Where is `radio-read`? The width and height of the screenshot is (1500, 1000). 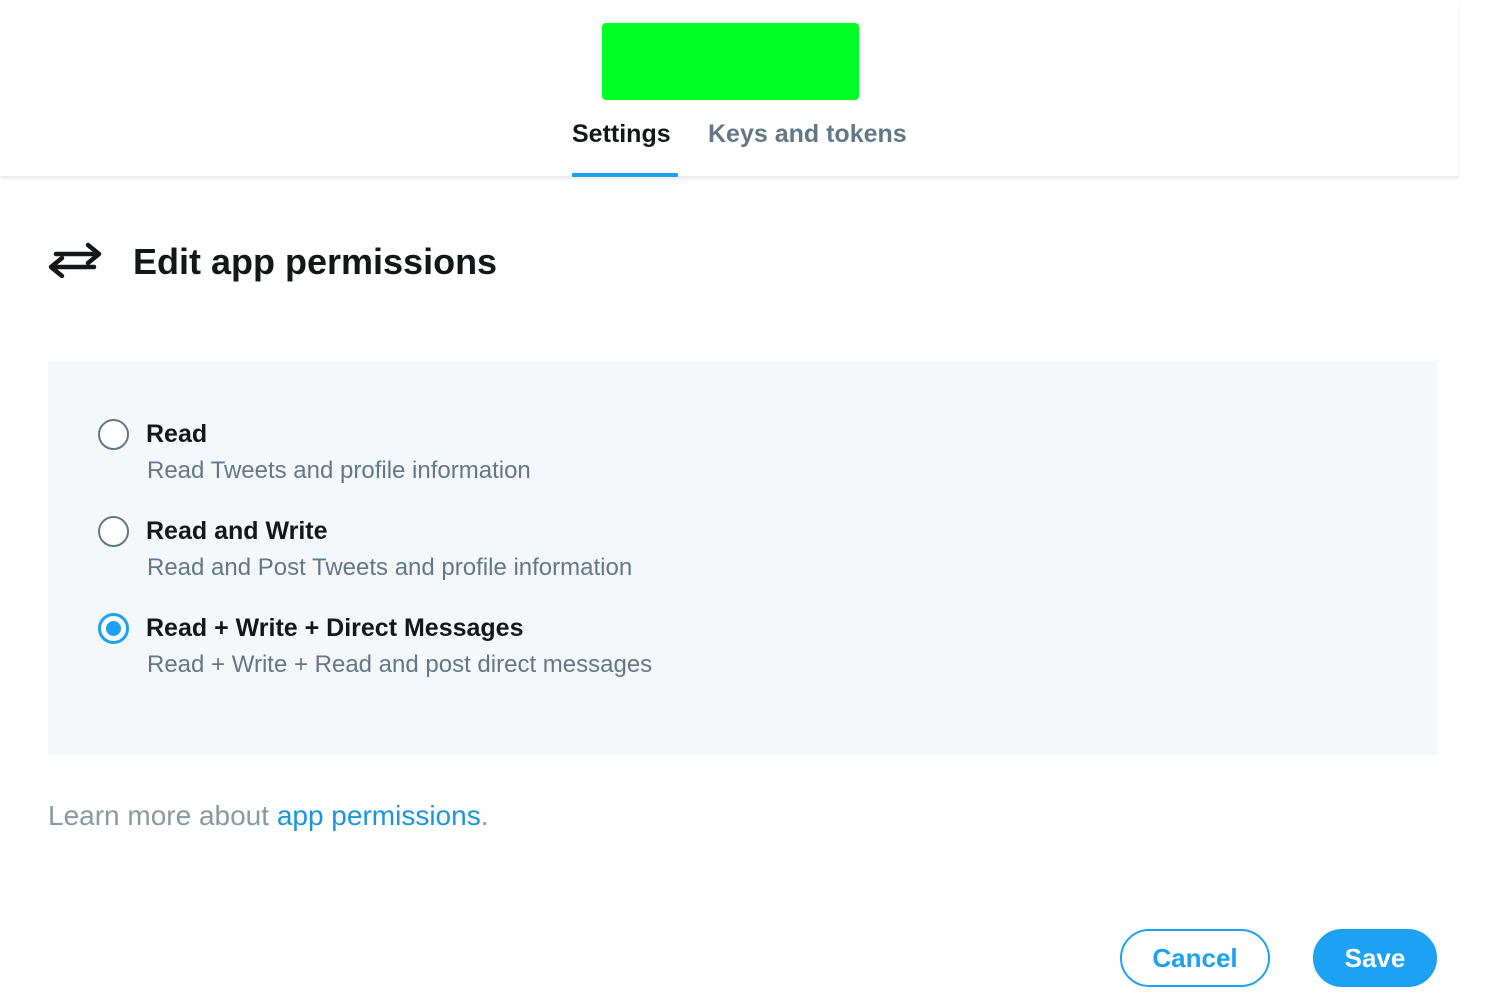 radio-read is located at coordinates (113, 434).